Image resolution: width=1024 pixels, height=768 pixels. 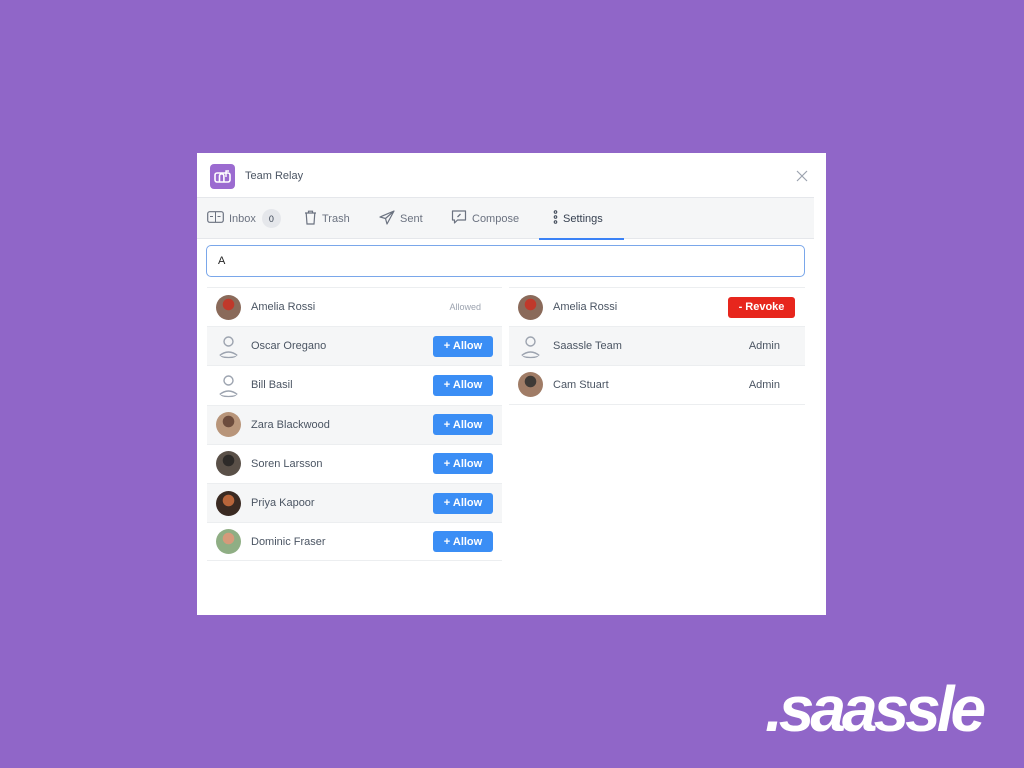 What do you see at coordinates (587, 346) in the screenshot?
I see `user-name: Saassle Team` at bounding box center [587, 346].